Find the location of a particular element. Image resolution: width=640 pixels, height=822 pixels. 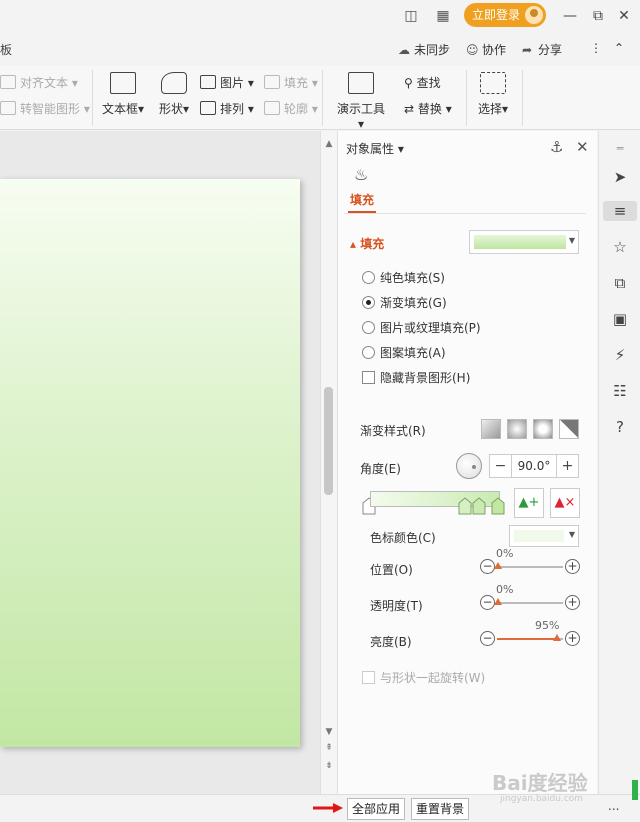

apps-grid-icon: ▦ is located at coordinates (443, 16).